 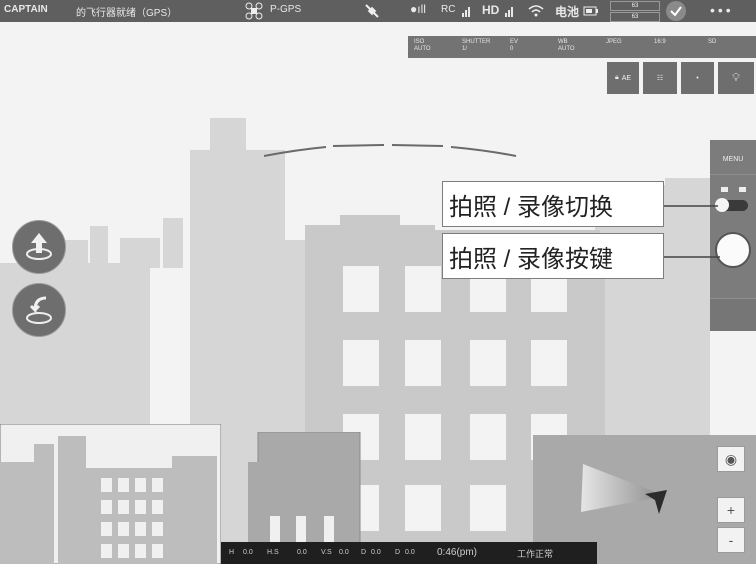 I want to click on light-button: 💡︎, so click(x=736, y=78).